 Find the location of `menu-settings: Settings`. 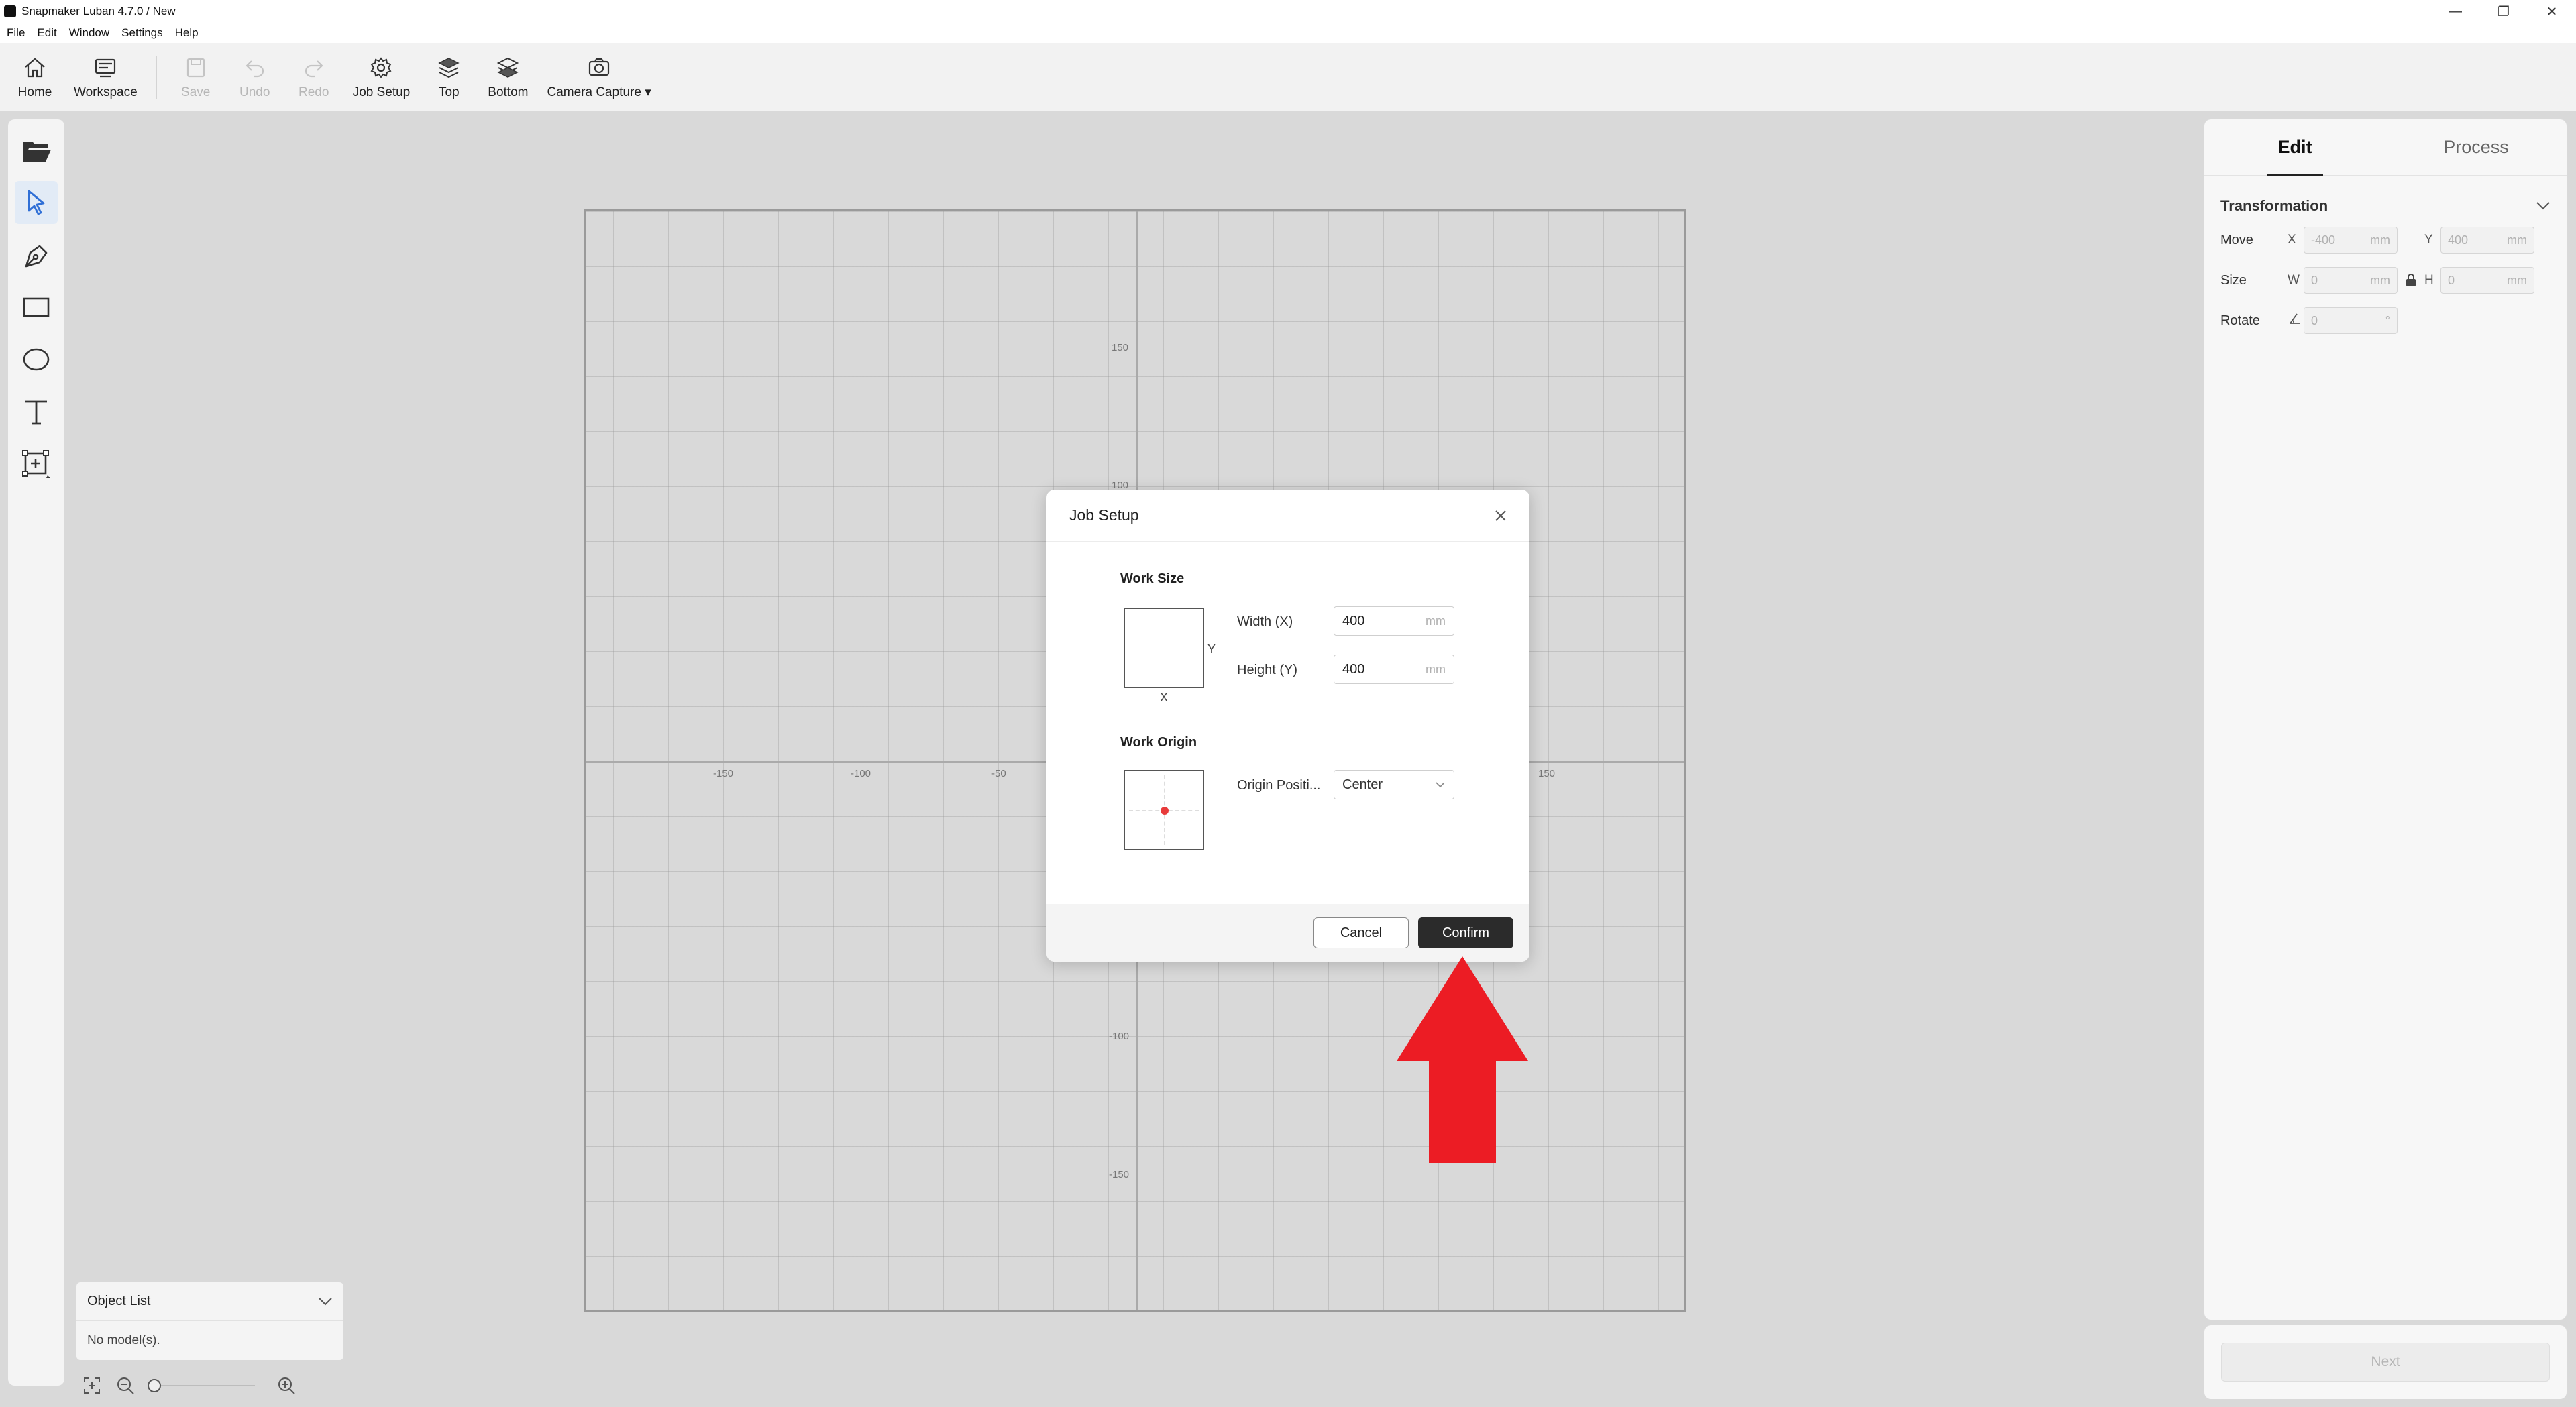

menu-settings: Settings is located at coordinates (141, 33).